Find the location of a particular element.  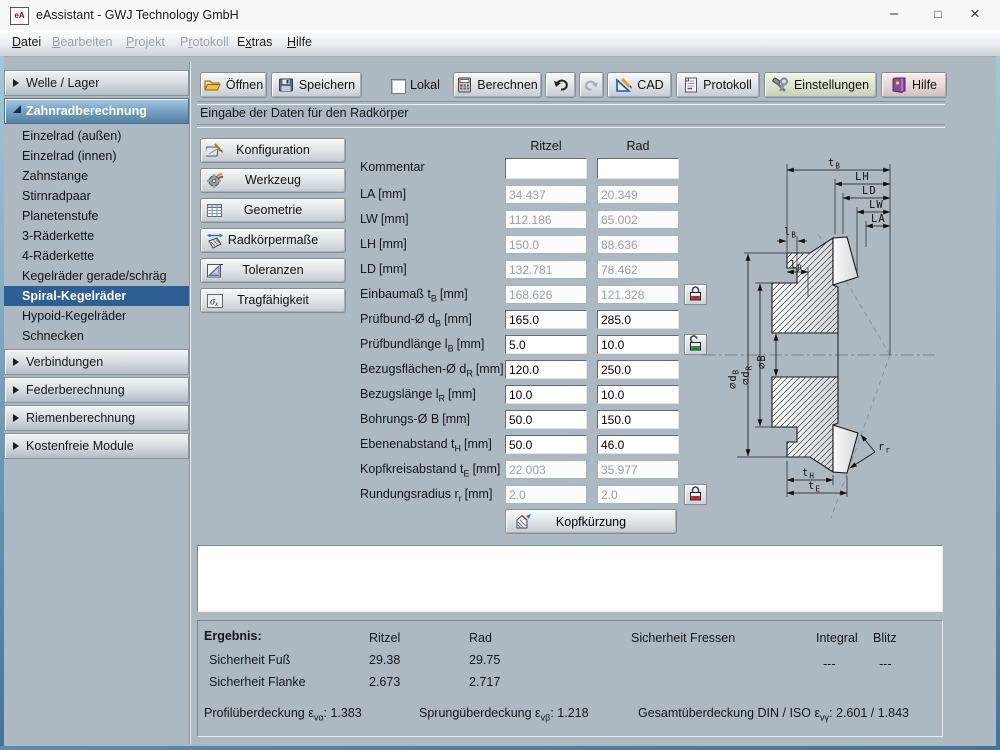

window-frame-left is located at coordinates (2, 403).